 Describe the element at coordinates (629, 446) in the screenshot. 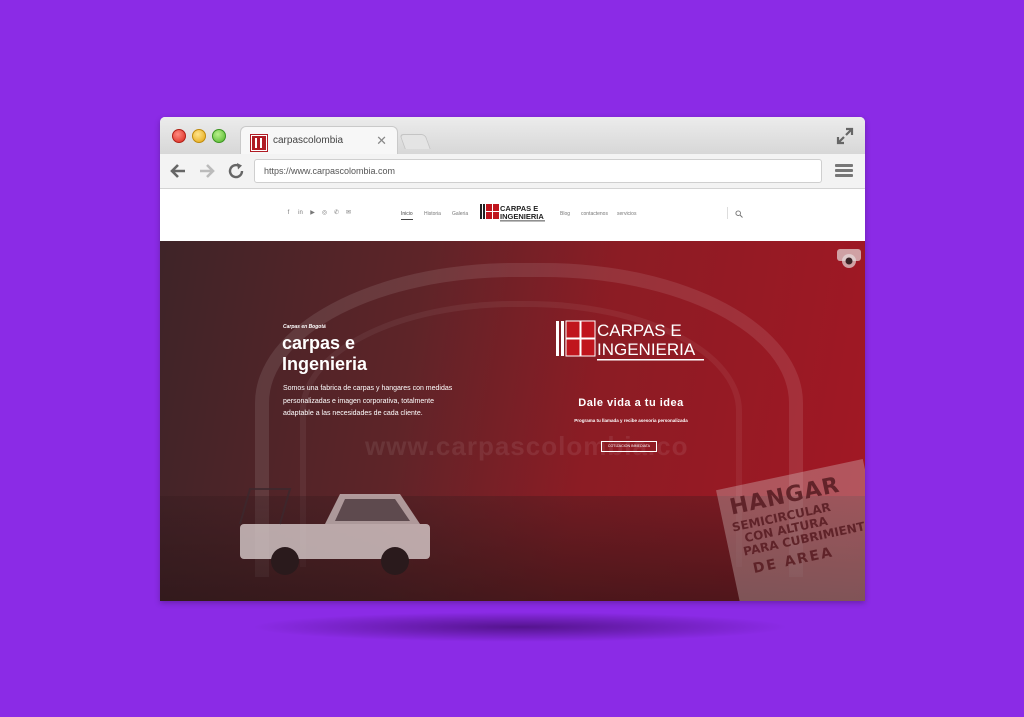

I see `cotizacion-button: COTIZACION INMEDIATA` at that location.